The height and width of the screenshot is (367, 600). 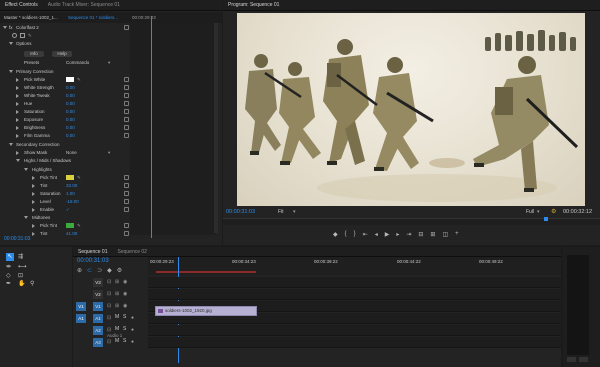 I want to click on zoom-select: Fit, so click(x=281, y=212).